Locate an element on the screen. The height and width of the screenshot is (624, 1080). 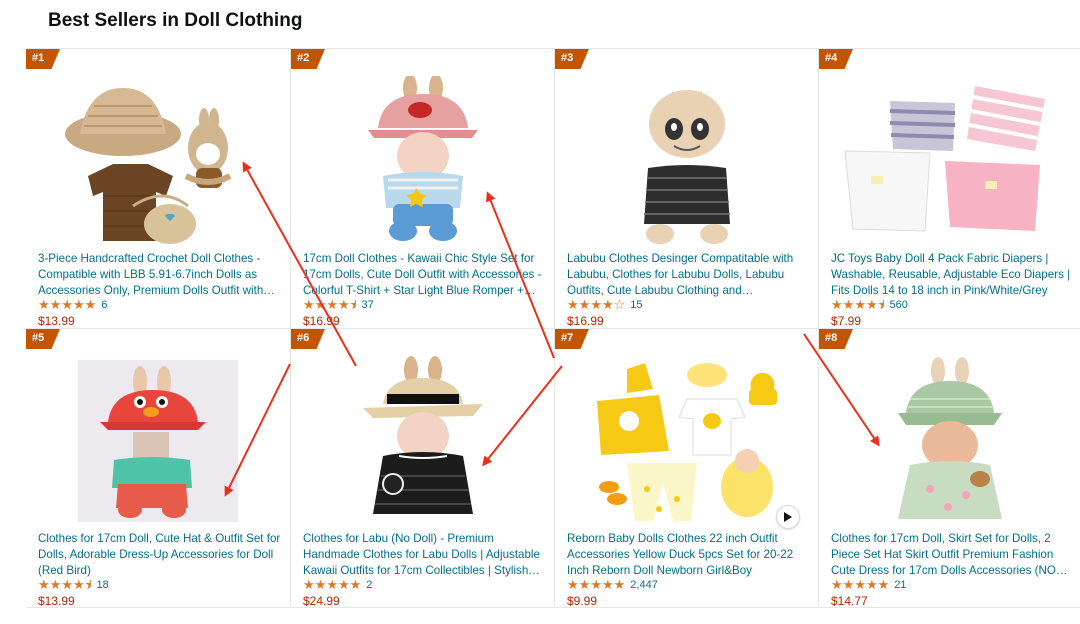
rating-row: ★ ★ ★ ★ ★ 21 is located at coordinates (869, 584).